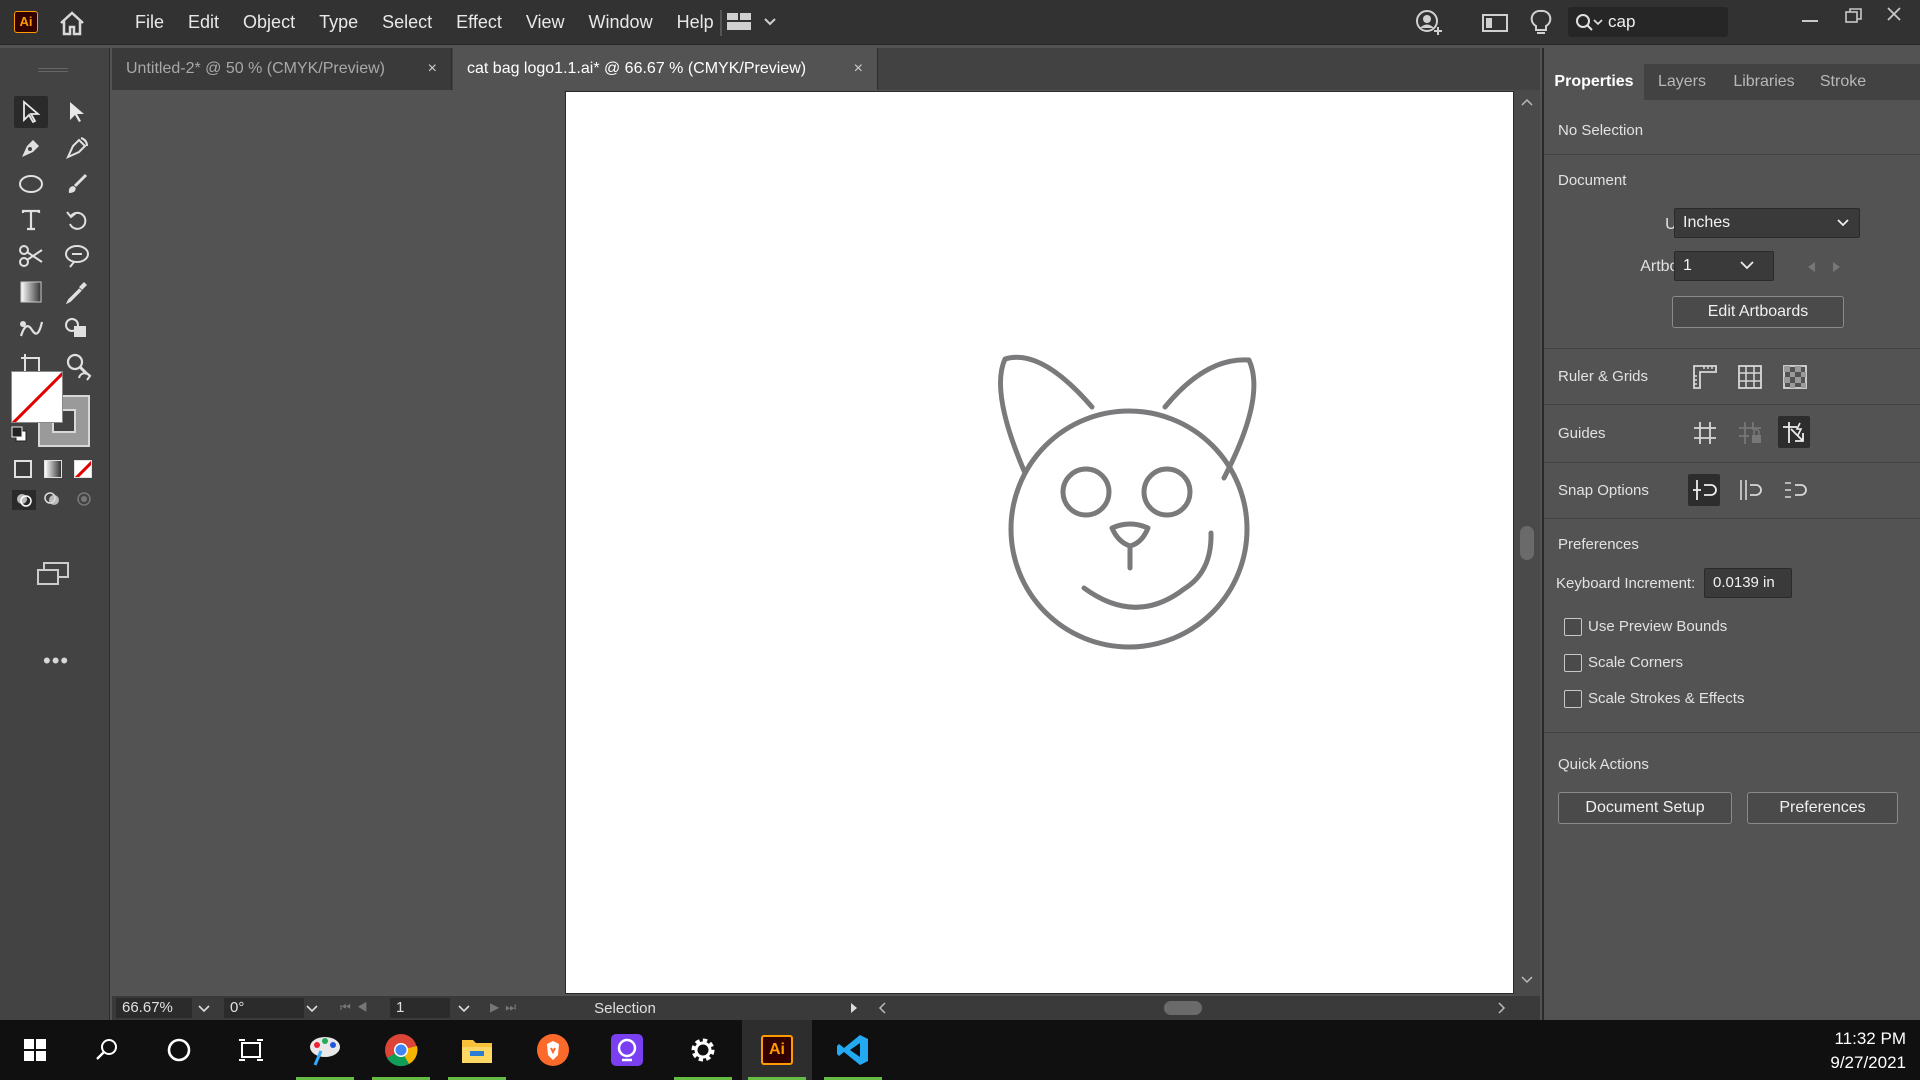 The width and height of the screenshot is (1920, 1080). Describe the element at coordinates (338, 22) in the screenshot. I see `menu-type: Type` at that location.